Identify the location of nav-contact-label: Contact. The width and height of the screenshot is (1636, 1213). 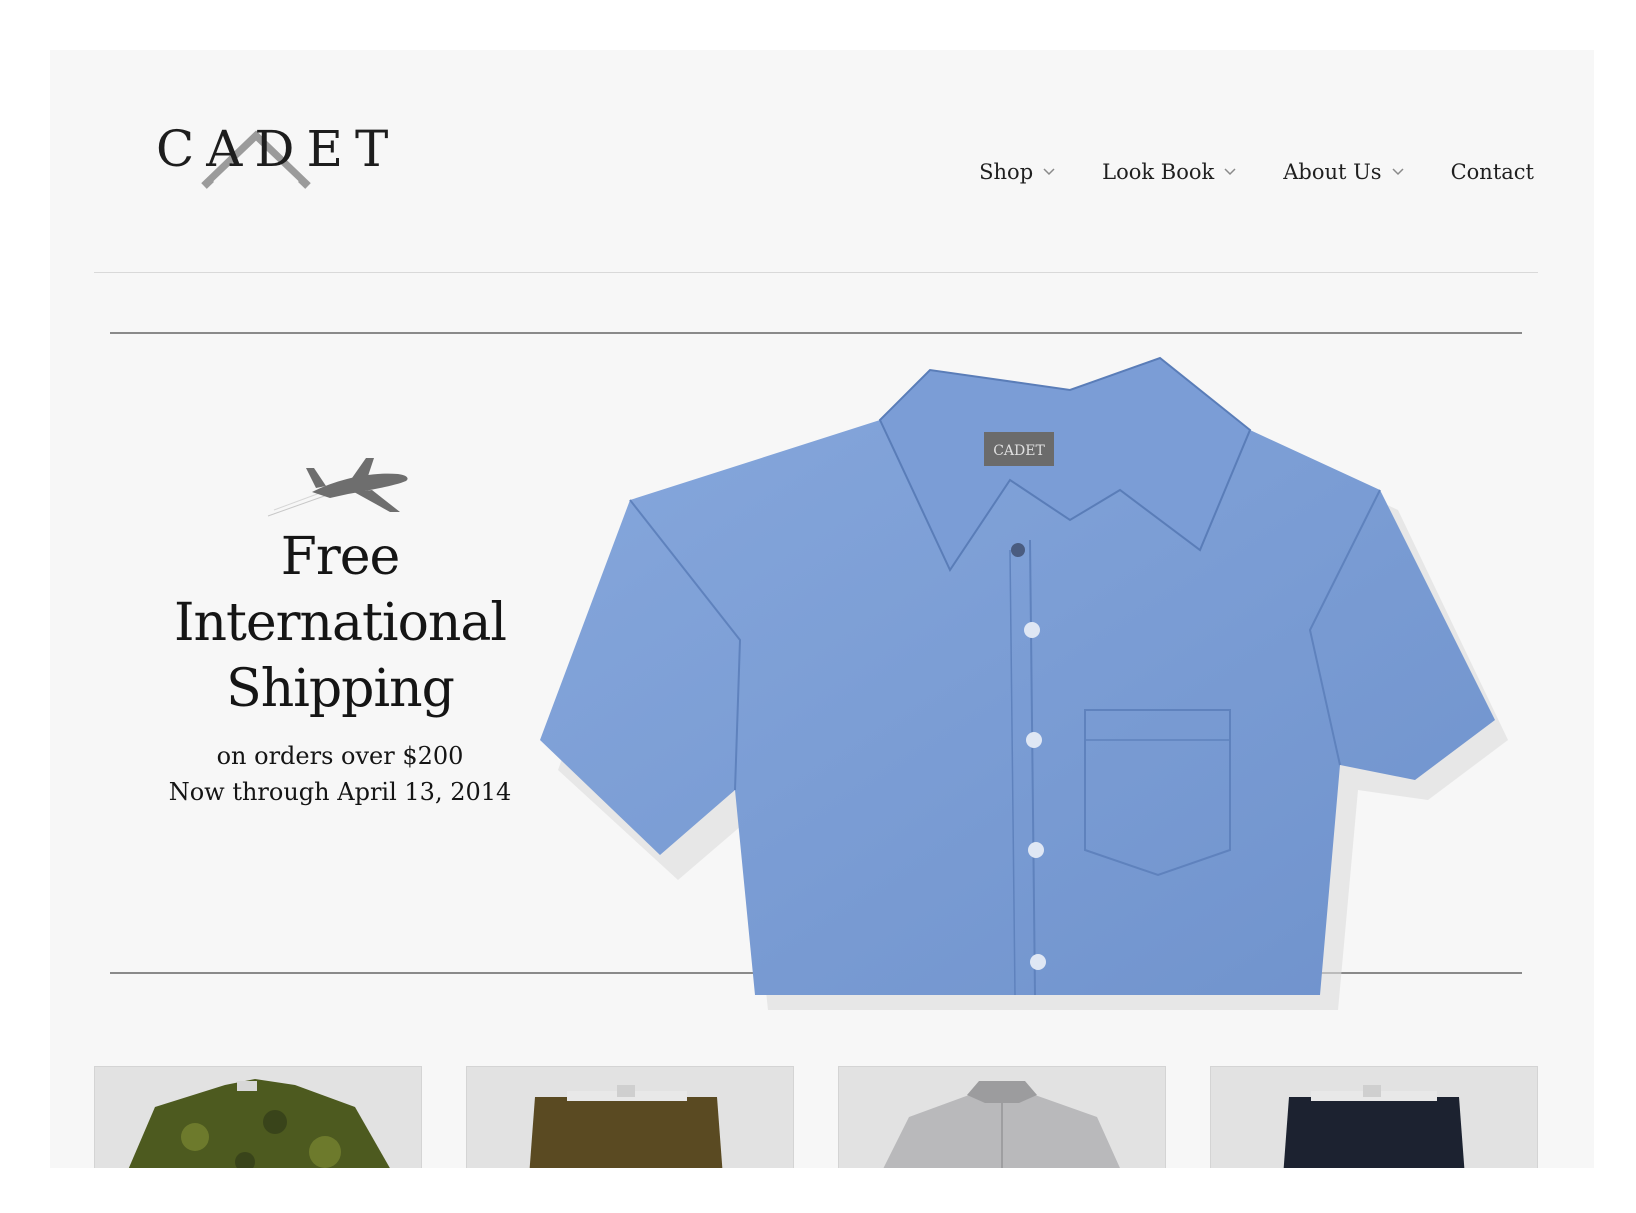
(1492, 172).